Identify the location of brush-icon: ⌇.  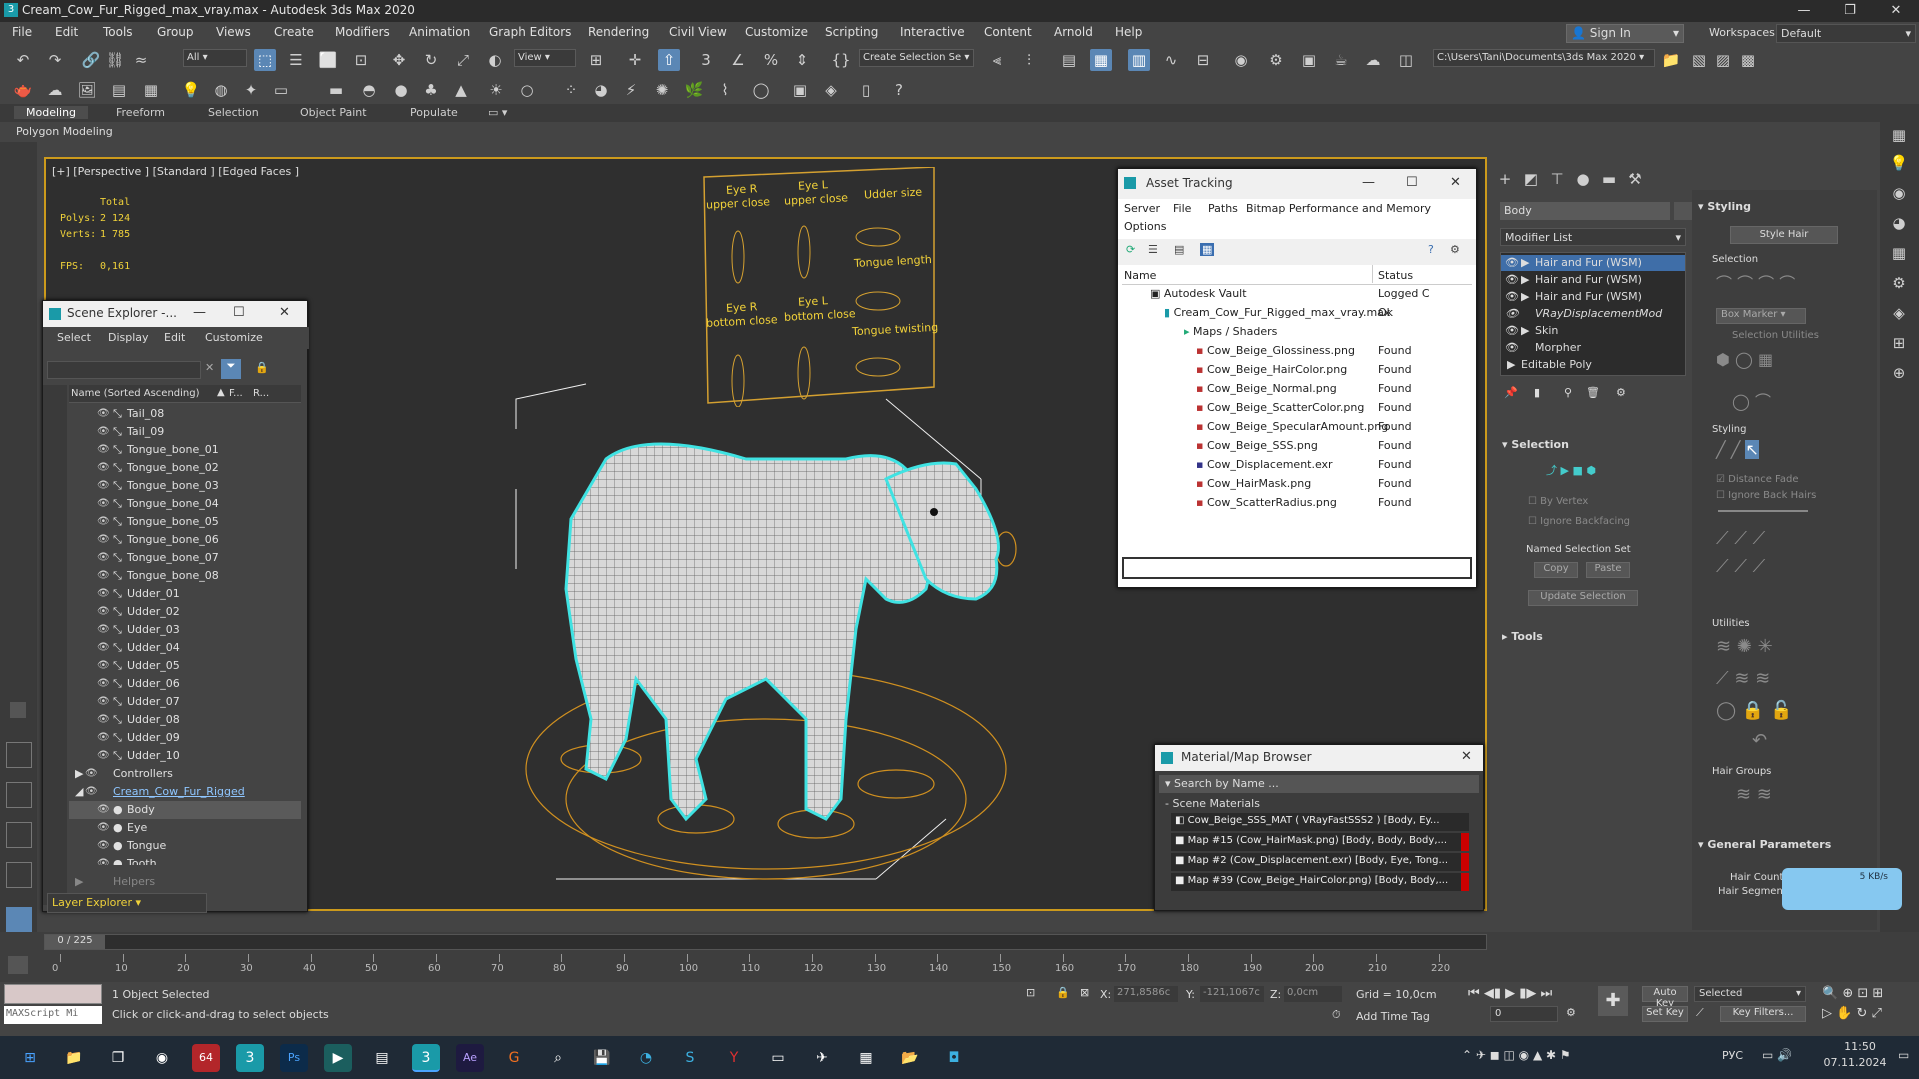
(725, 90).